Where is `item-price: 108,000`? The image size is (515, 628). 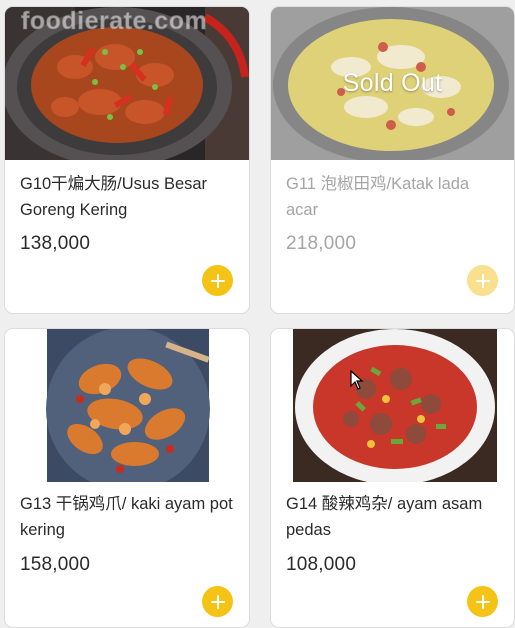
item-price: 108,000 is located at coordinates (321, 564).